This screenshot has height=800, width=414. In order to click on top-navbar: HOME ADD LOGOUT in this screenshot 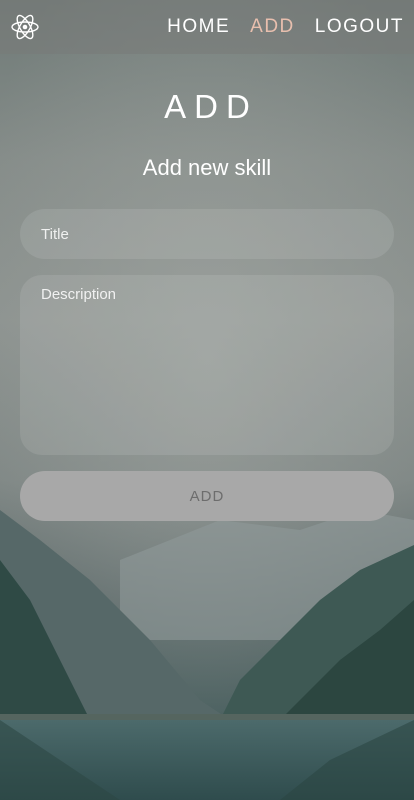, I will do `click(207, 27)`.